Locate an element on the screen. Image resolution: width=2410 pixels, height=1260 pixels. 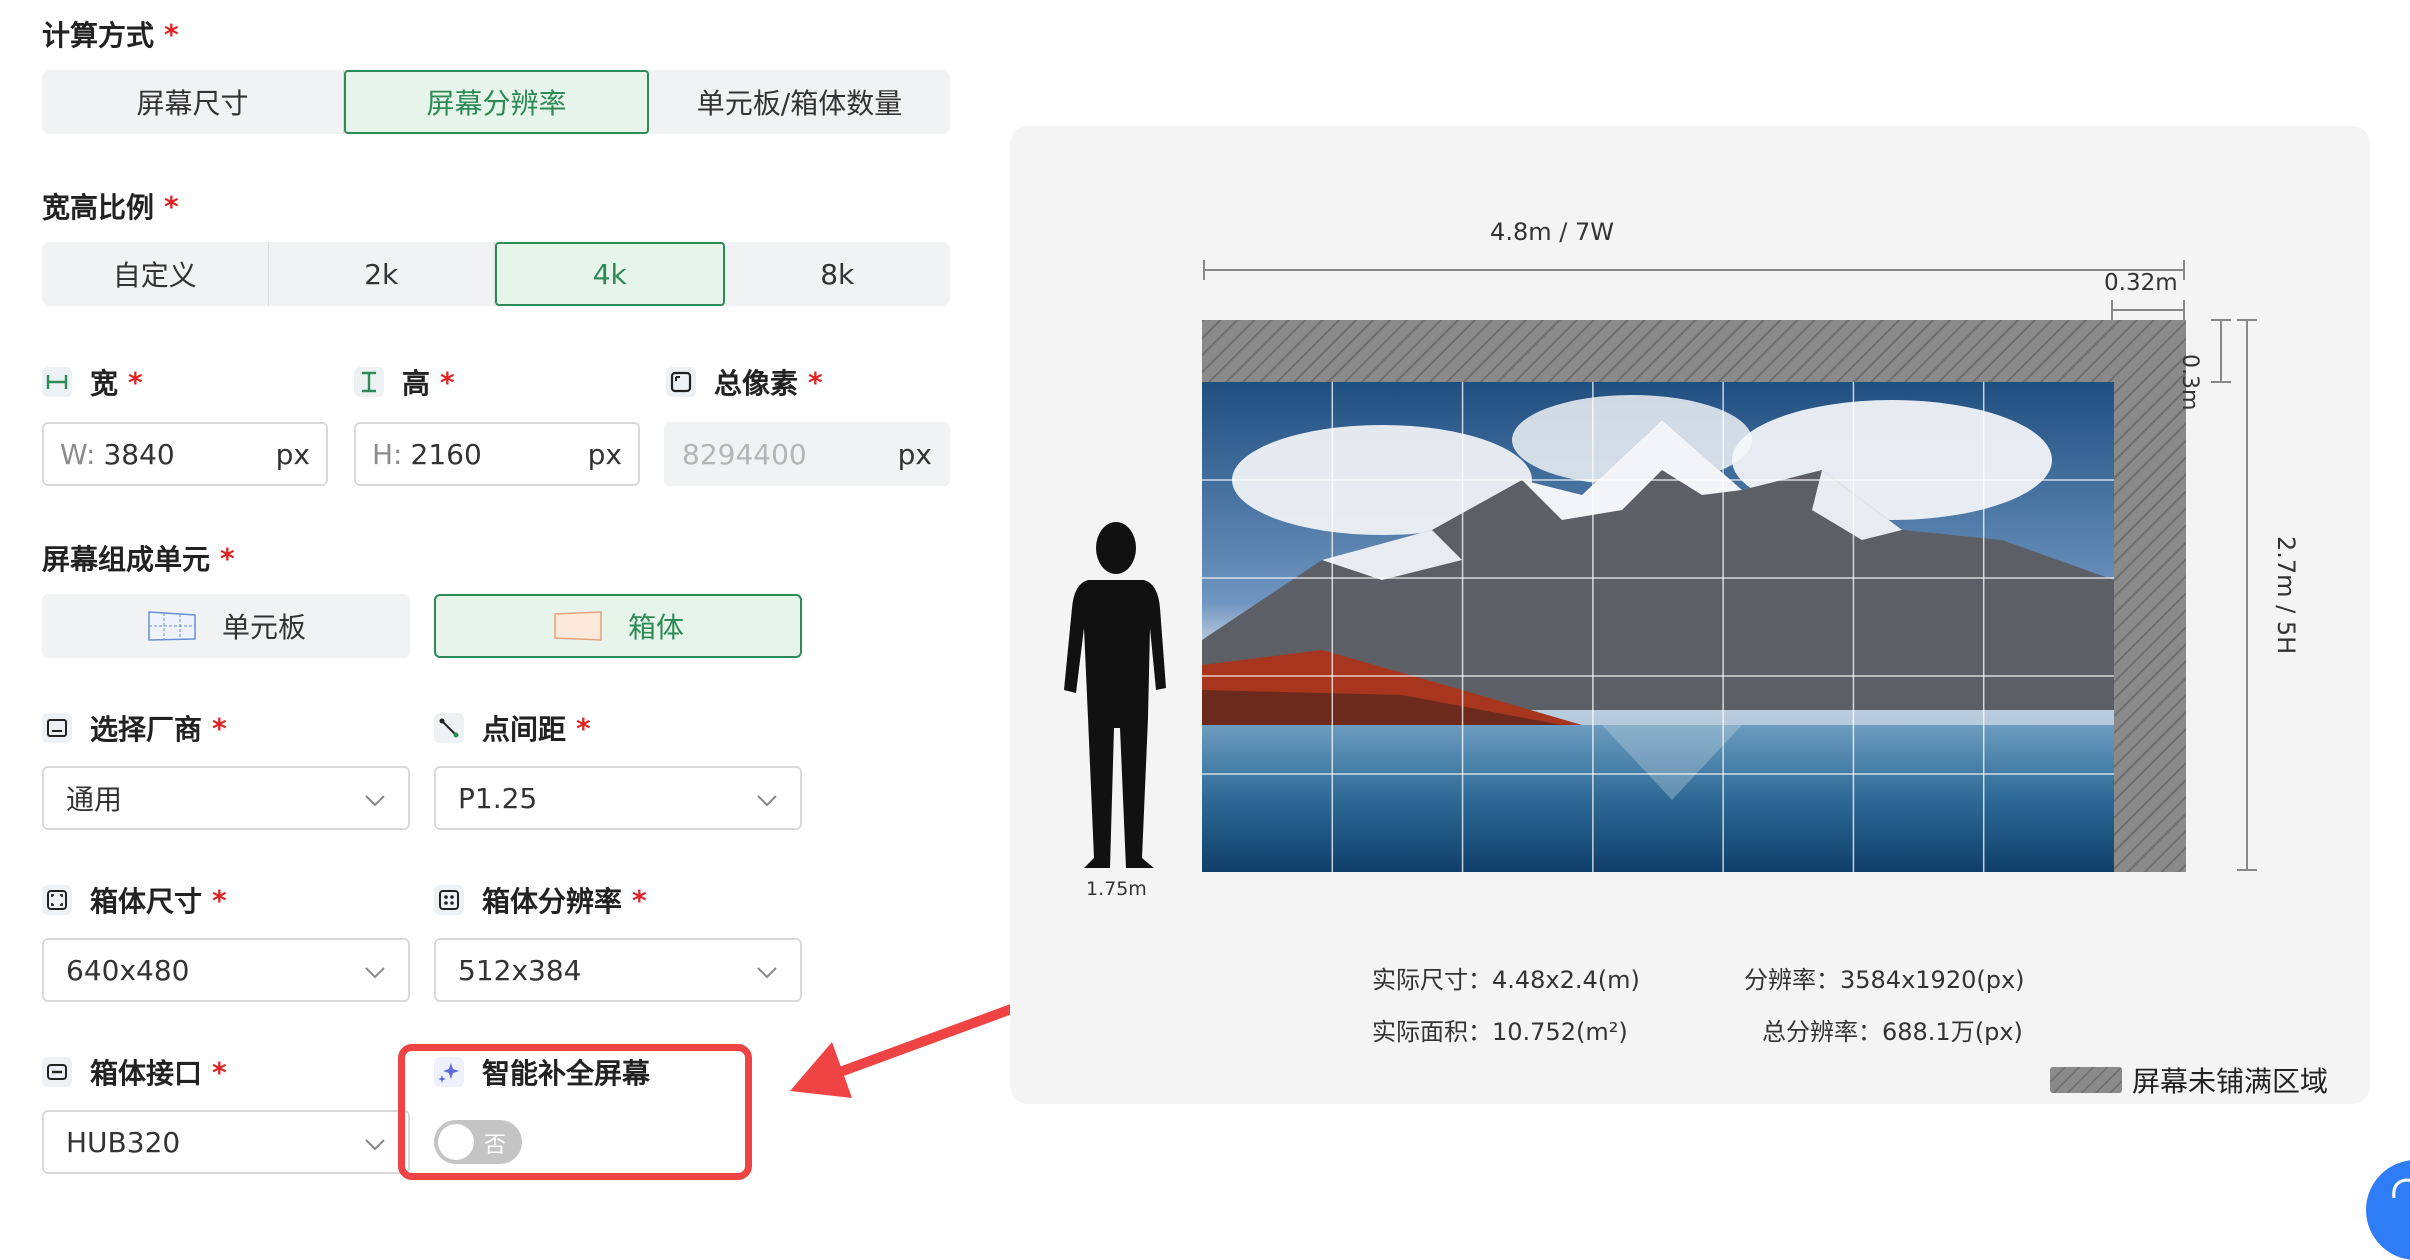
stat-resolution: 分辨率：3584x1920(px) is located at coordinates (1884, 980).